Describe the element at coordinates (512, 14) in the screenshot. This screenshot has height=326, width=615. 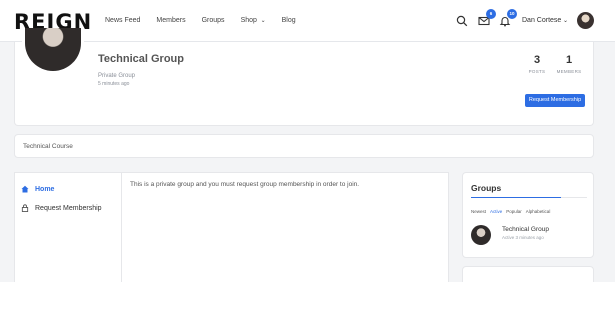
I see `notifications-badge: 10` at that location.